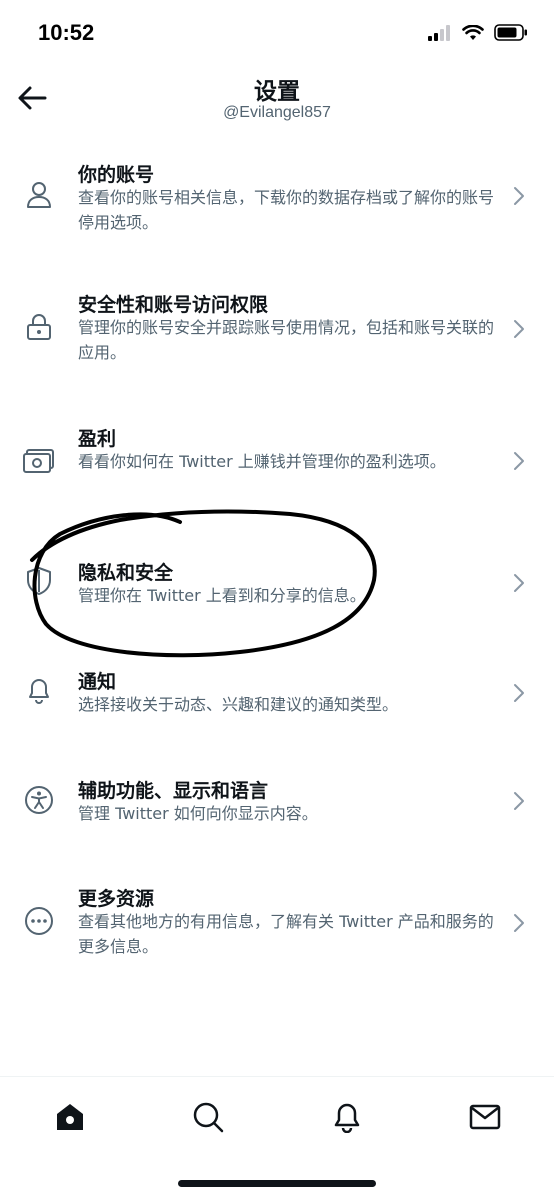 Image resolution: width=554 pixels, height=1200 pixels. I want to click on status-bar: 10:52, so click(277, 31).